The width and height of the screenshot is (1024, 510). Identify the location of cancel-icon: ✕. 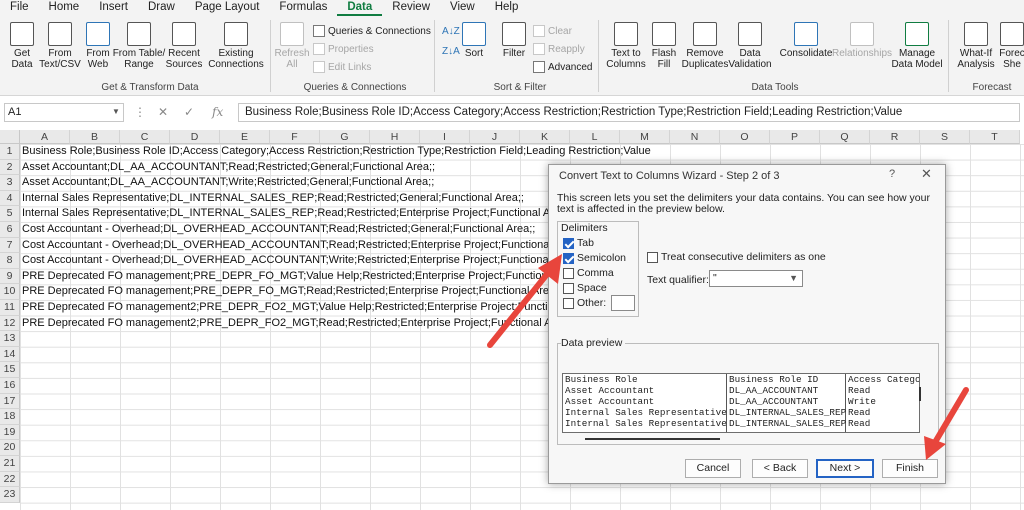
(163, 112).